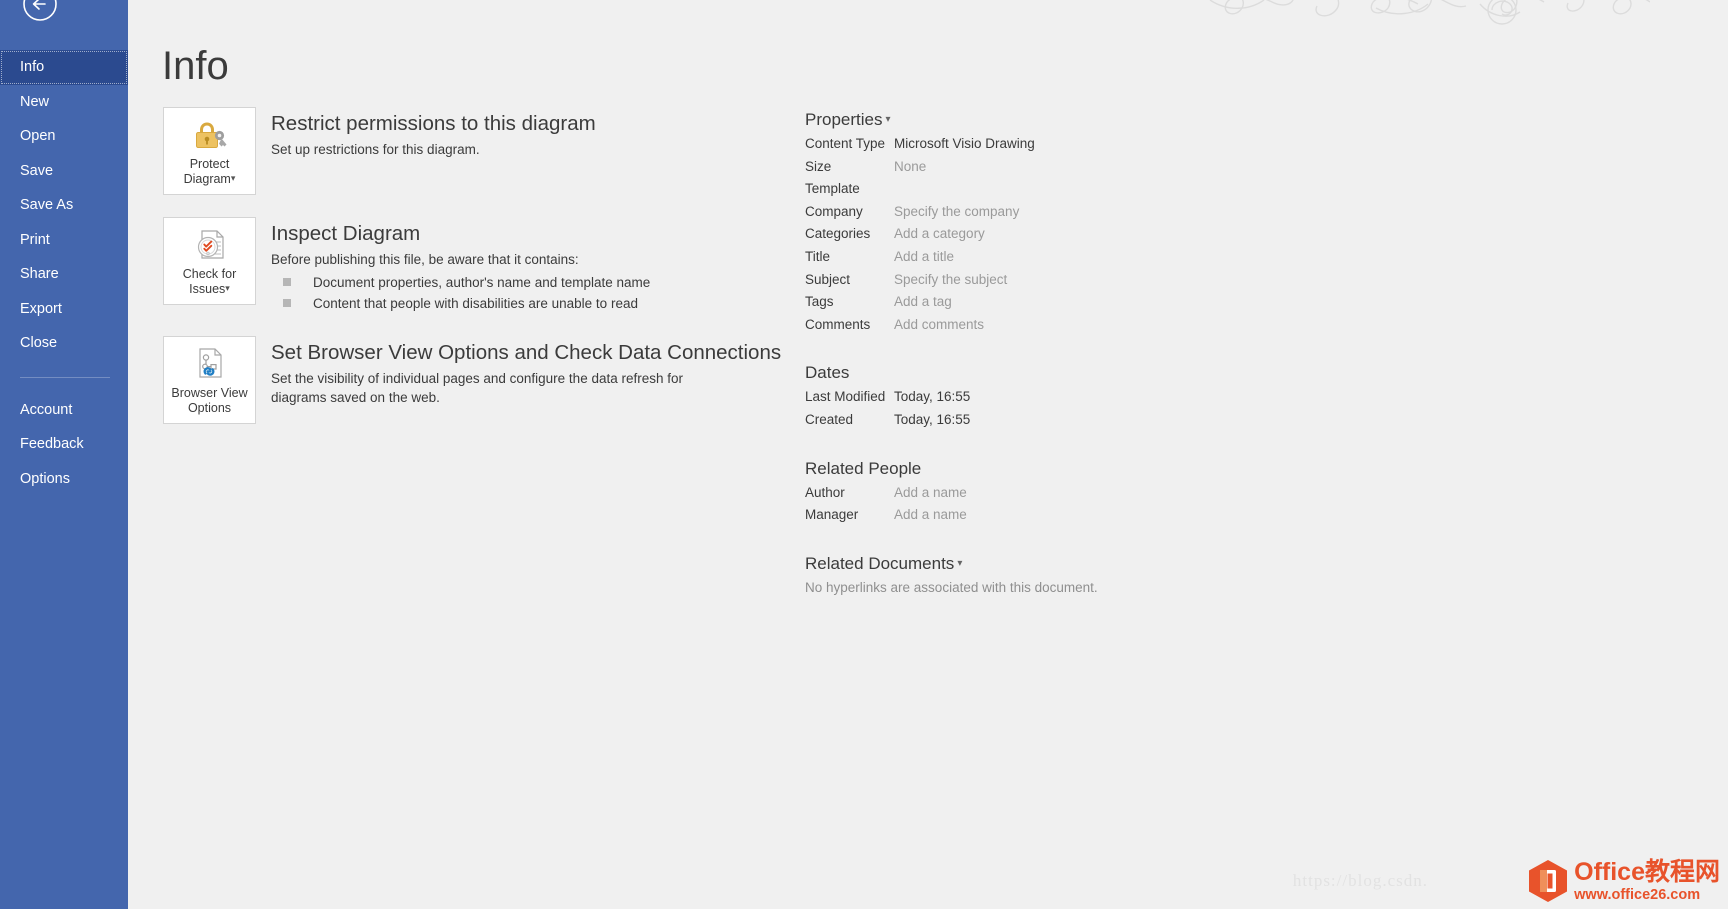 The height and width of the screenshot is (909, 1728). I want to click on sidebar-divider, so click(65, 377).